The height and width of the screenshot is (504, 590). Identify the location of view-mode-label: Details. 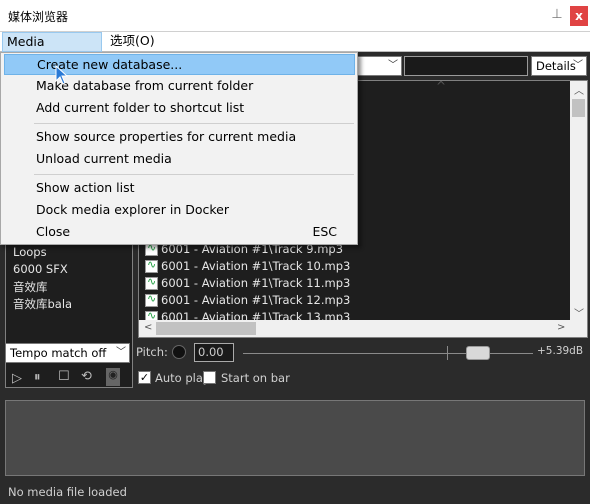
(556, 66).